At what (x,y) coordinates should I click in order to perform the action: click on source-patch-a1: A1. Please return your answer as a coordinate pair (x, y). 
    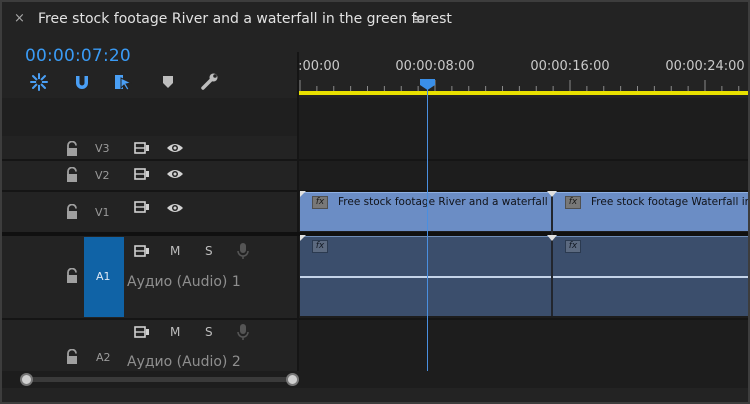
    Looking at the image, I should click on (104, 277).